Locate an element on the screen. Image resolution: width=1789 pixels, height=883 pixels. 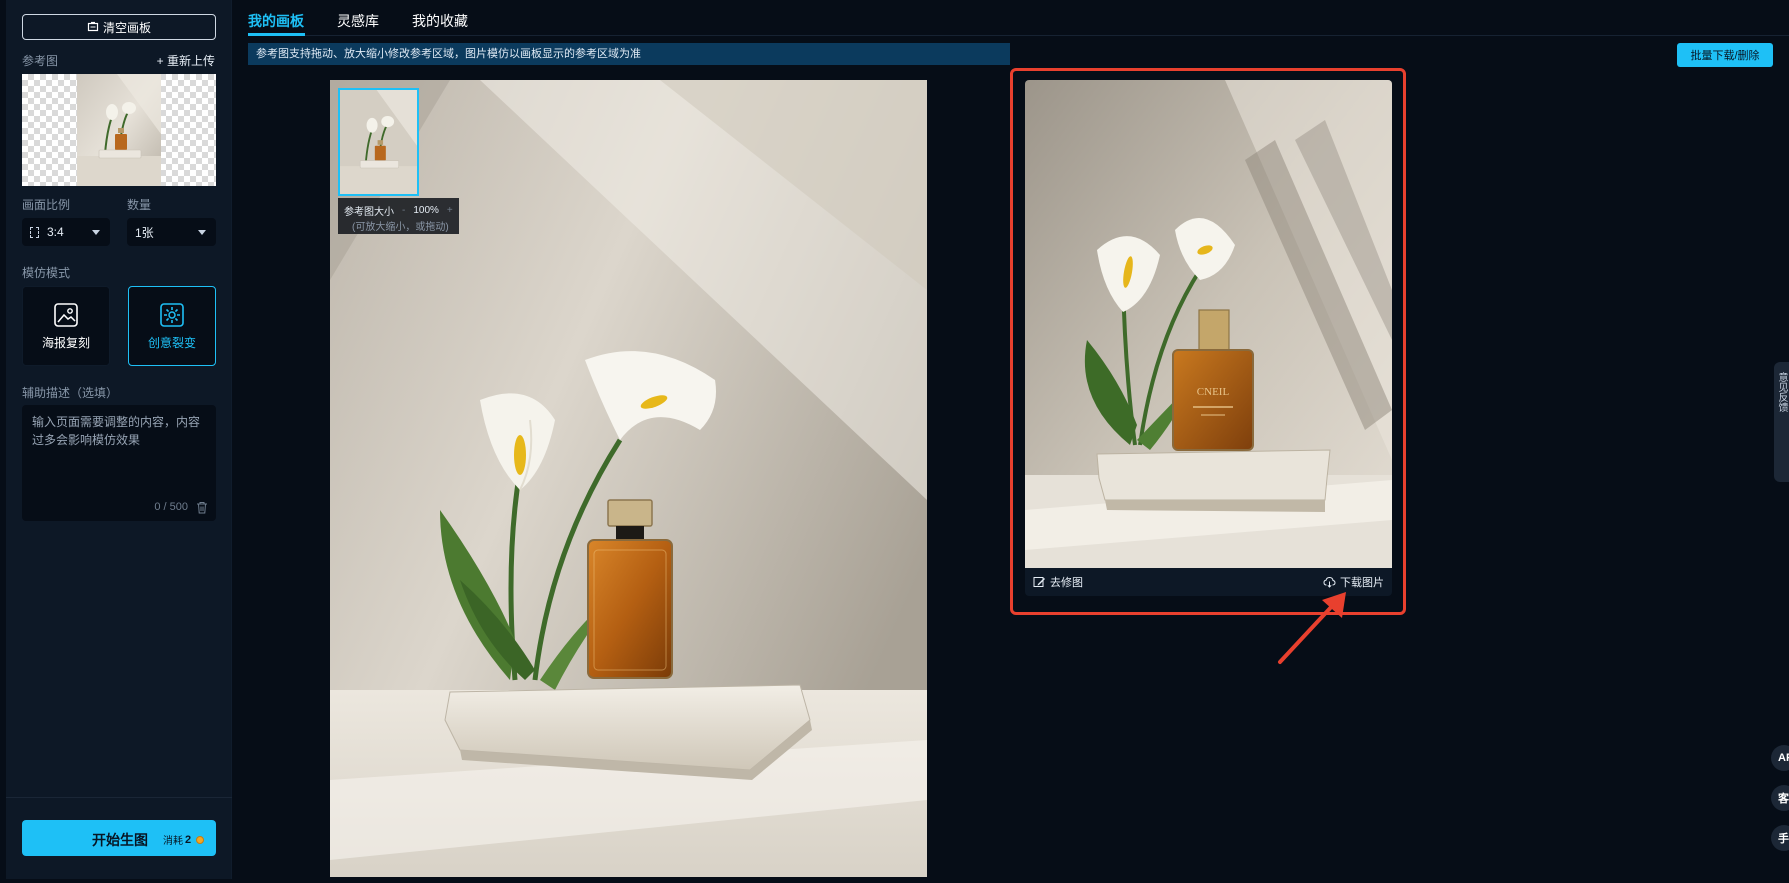
feedback-label: 意见反馈 is located at coordinates (1781, 392).